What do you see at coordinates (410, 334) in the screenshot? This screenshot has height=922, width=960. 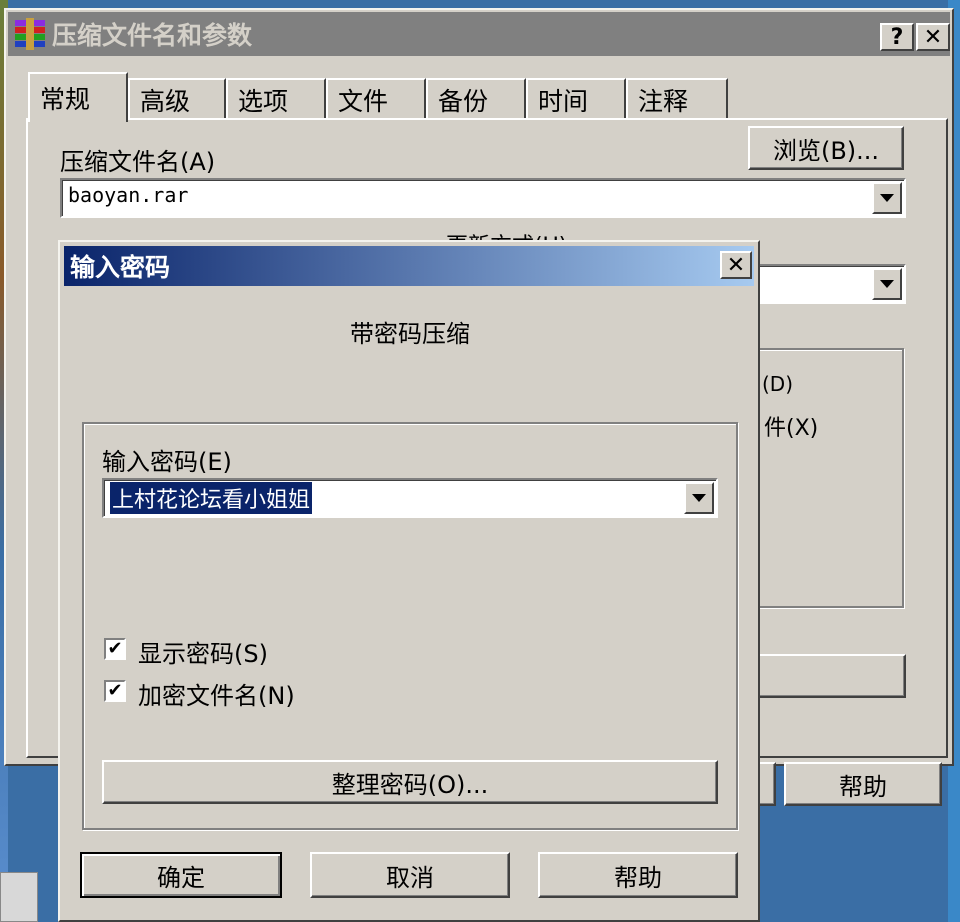 I see `dialog-heading: 带密码压缩` at bounding box center [410, 334].